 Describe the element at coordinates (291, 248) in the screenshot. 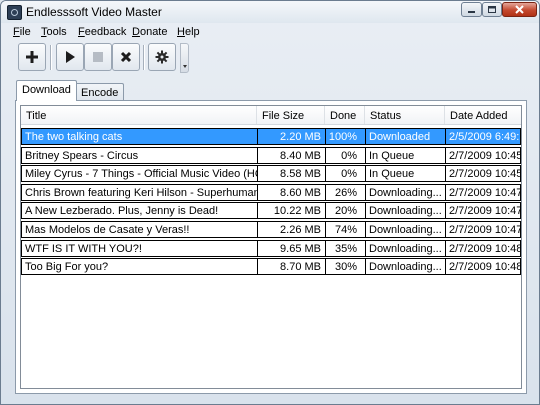

I see `cell-file-size: 9.65 MB` at that location.